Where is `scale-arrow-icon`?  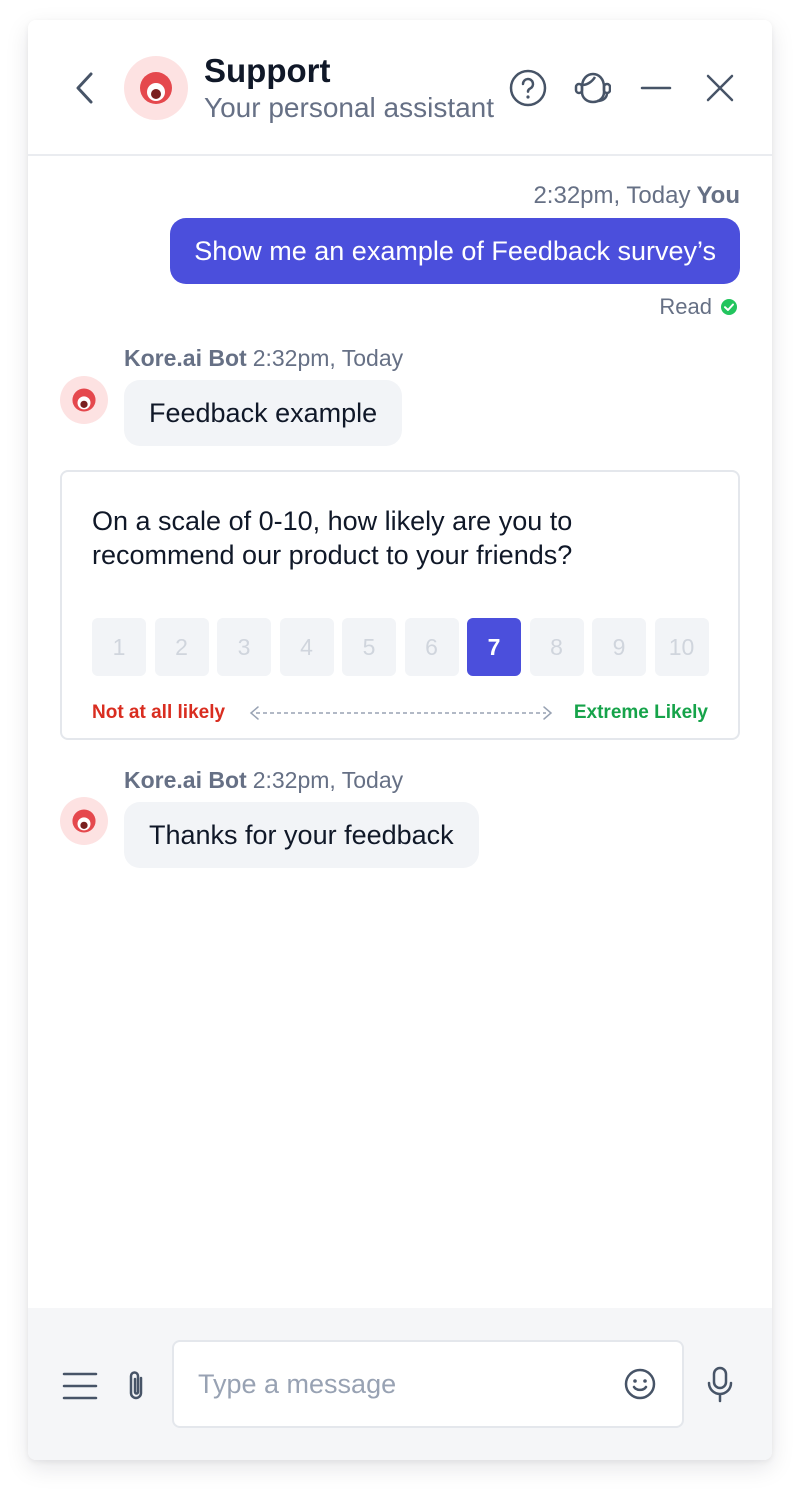
scale-arrow-icon is located at coordinates (401, 713).